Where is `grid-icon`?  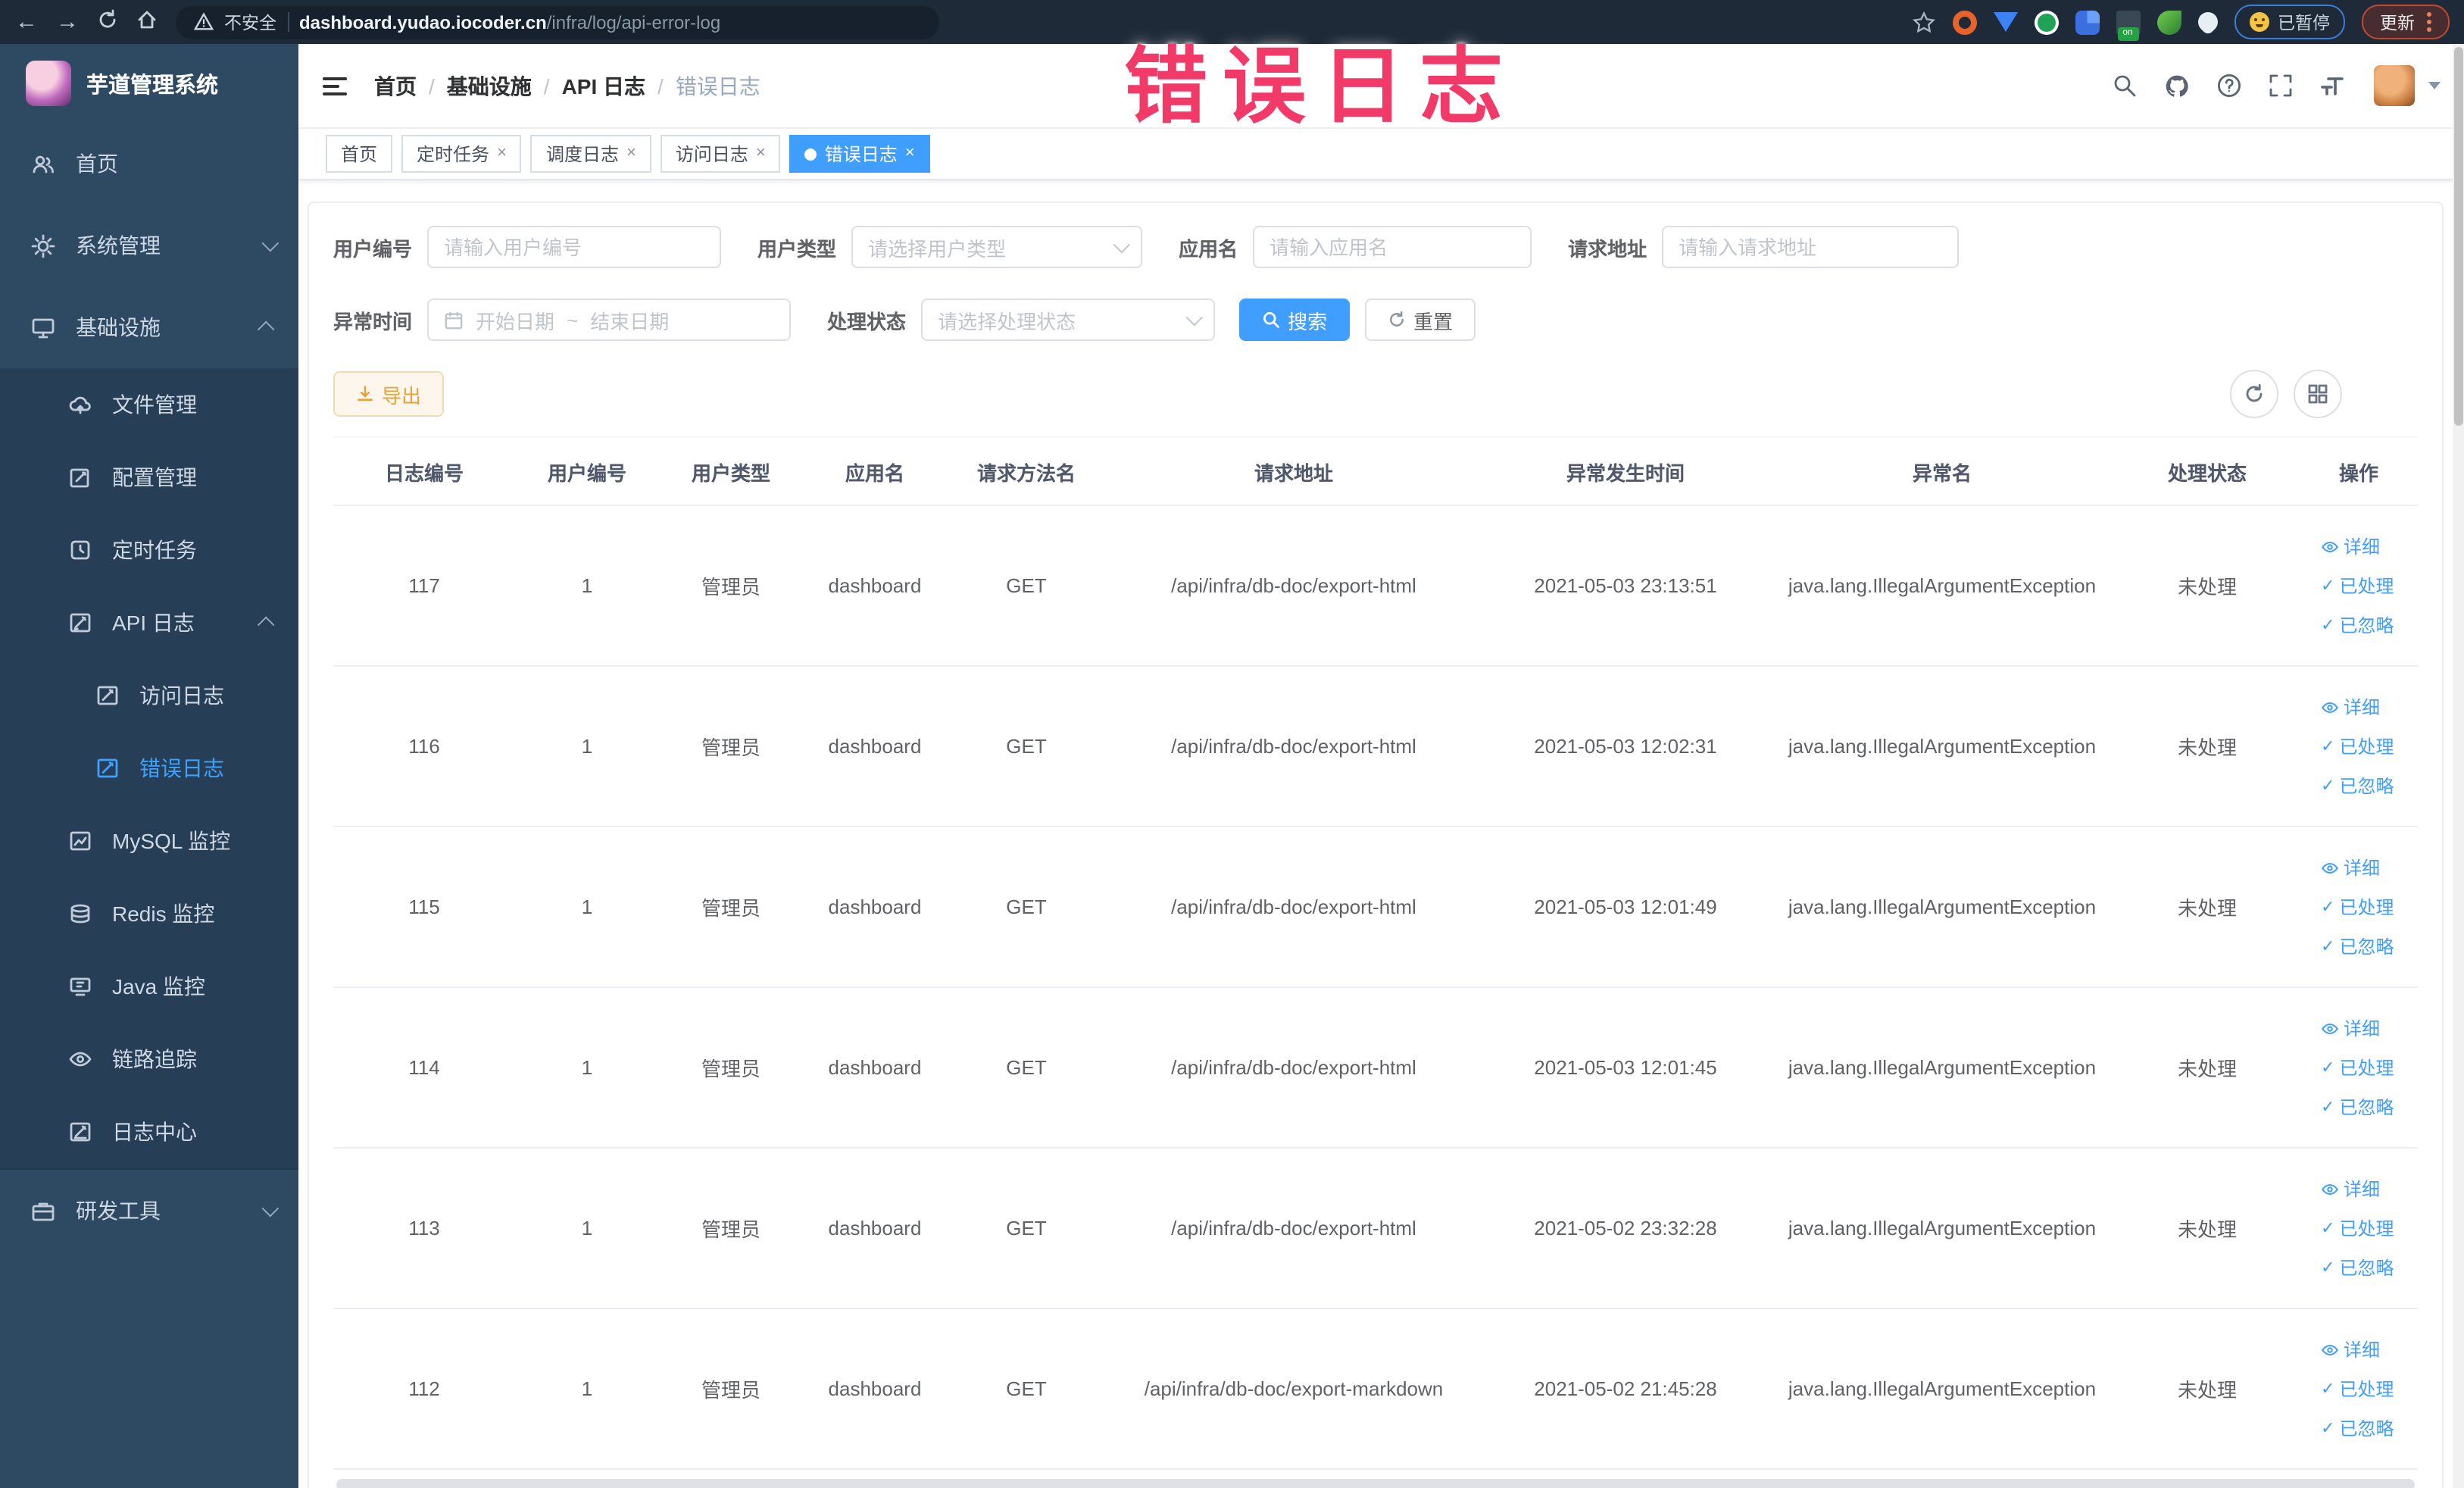 grid-icon is located at coordinates (2318, 394).